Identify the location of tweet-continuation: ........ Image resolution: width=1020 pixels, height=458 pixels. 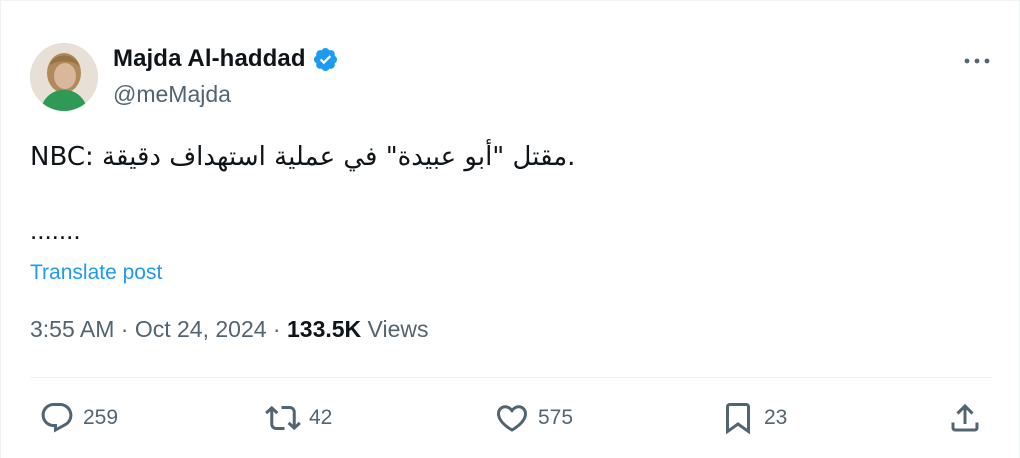
(55, 230).